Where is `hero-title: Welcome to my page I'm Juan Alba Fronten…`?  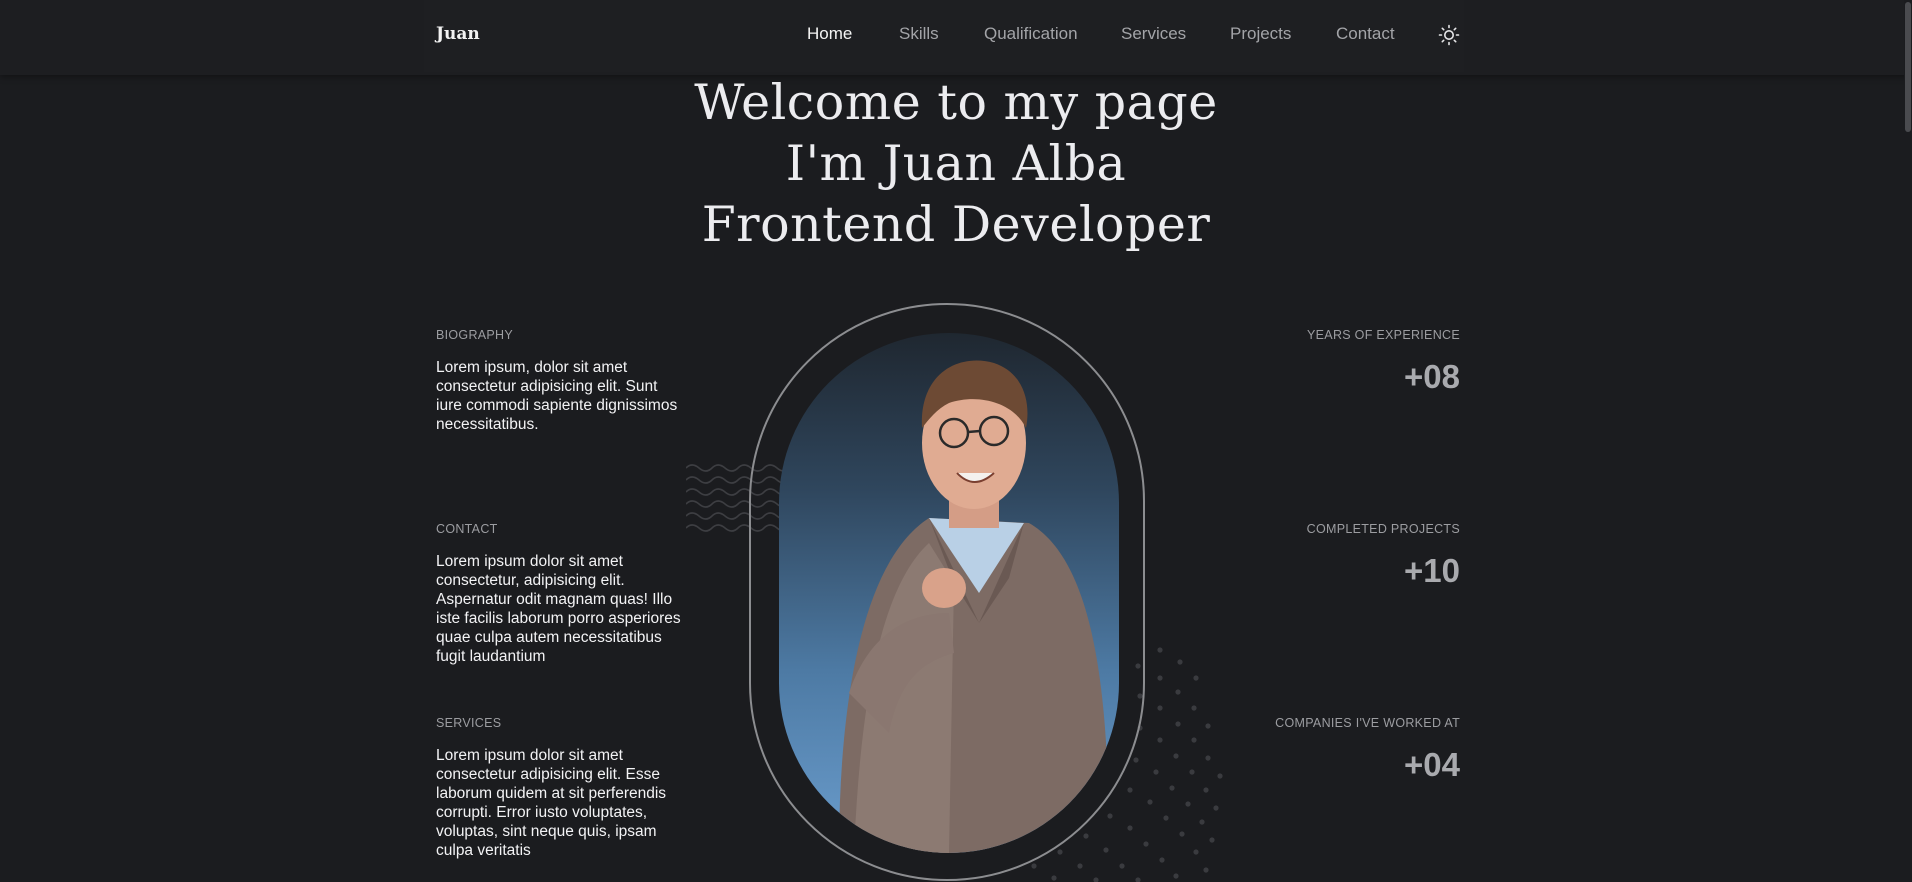 hero-title: Welcome to my page I'm Juan Alba Fronten… is located at coordinates (956, 163).